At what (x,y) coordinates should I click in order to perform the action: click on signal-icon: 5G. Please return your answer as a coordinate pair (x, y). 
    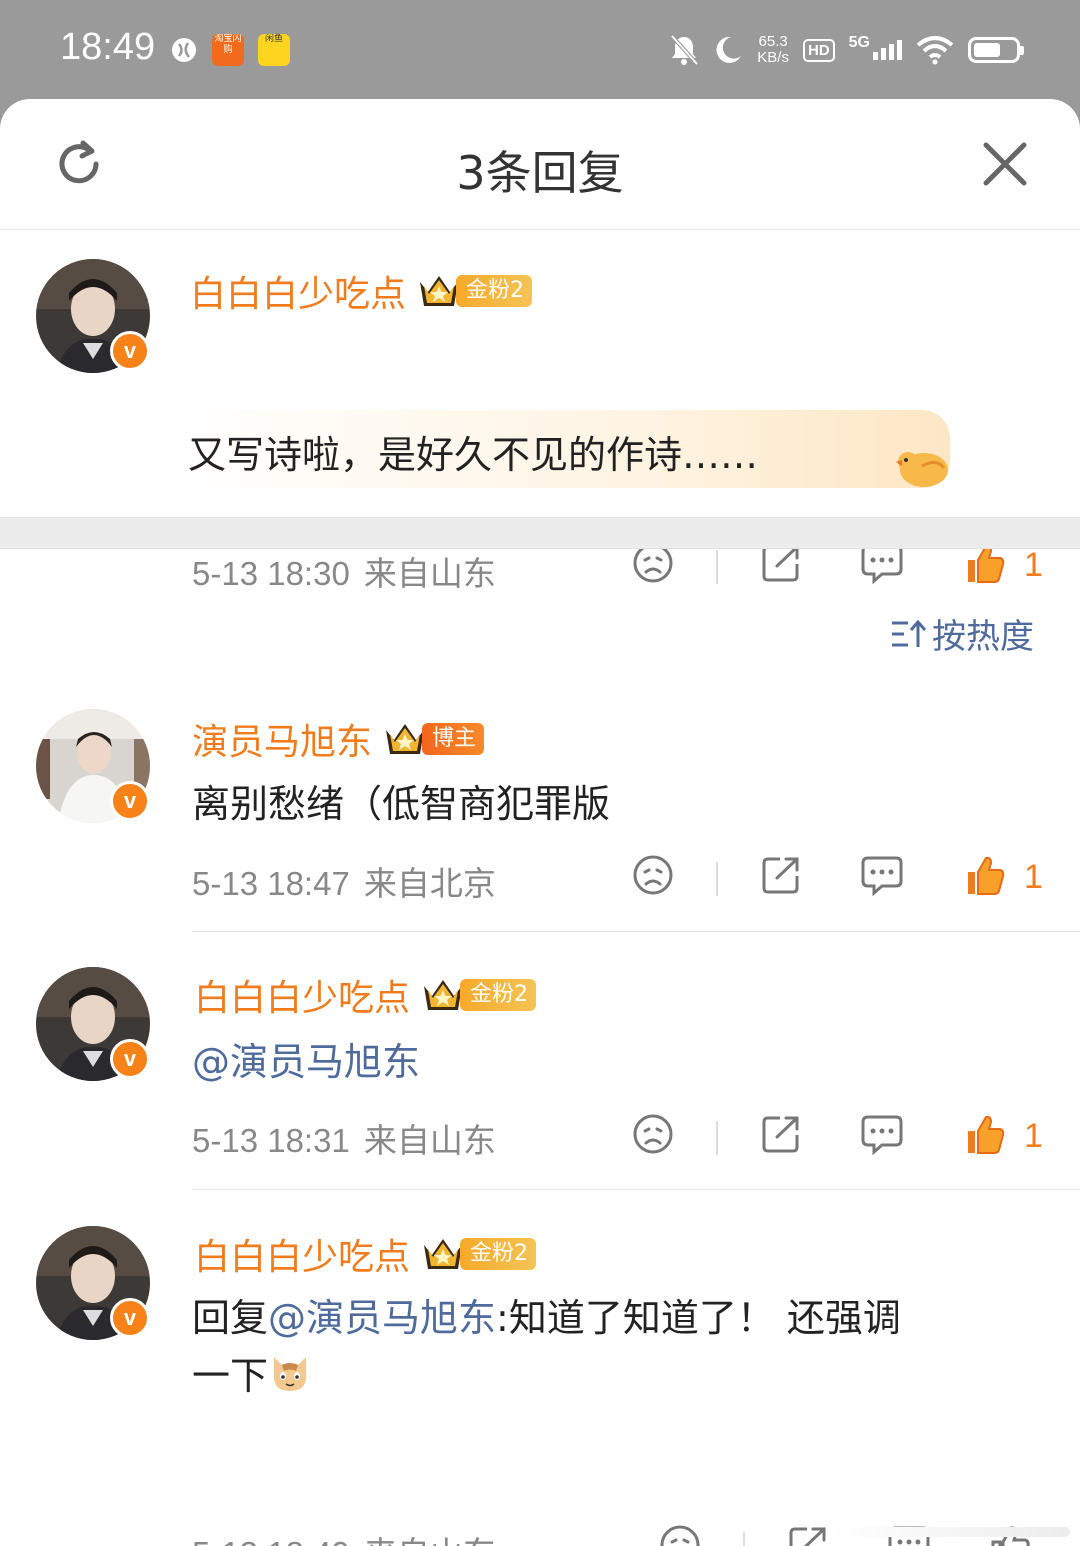
    Looking at the image, I should click on (875, 47).